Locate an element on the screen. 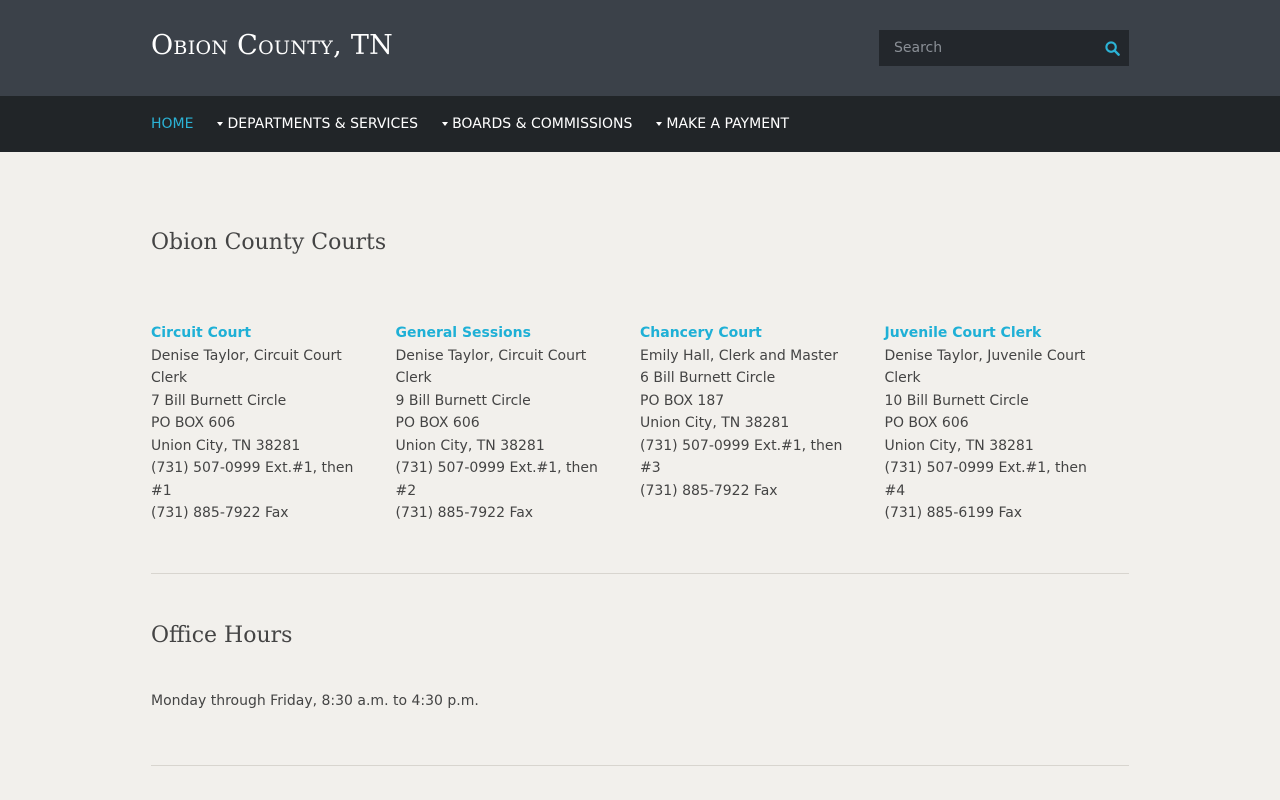  nav-item-make-a-payment: MAKE A PAYMENT is located at coordinates (722, 124).